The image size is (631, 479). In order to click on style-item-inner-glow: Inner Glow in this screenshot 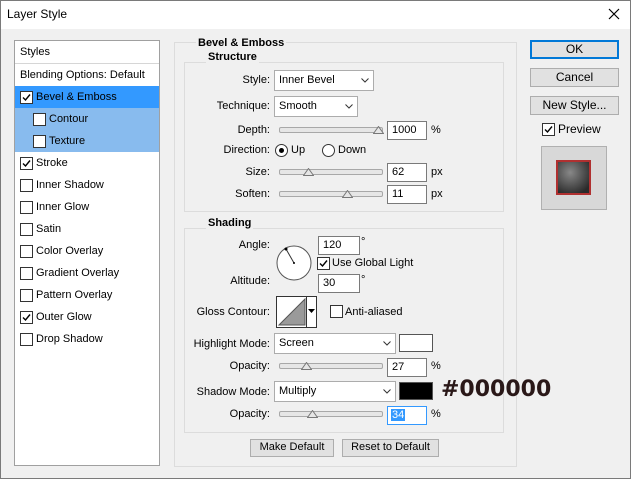, I will do `click(87, 207)`.